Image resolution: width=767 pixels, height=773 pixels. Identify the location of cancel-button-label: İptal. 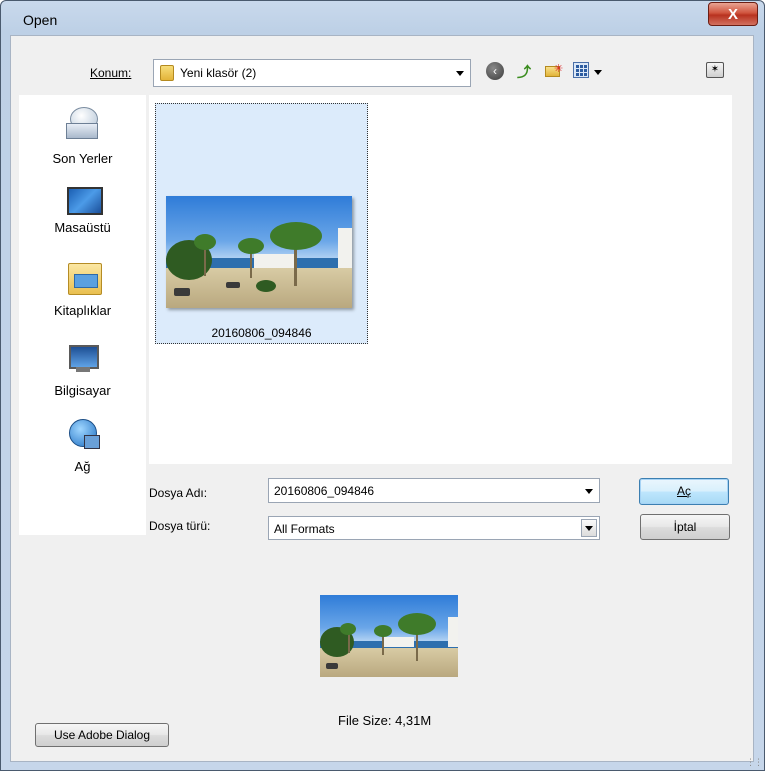
(685, 527).